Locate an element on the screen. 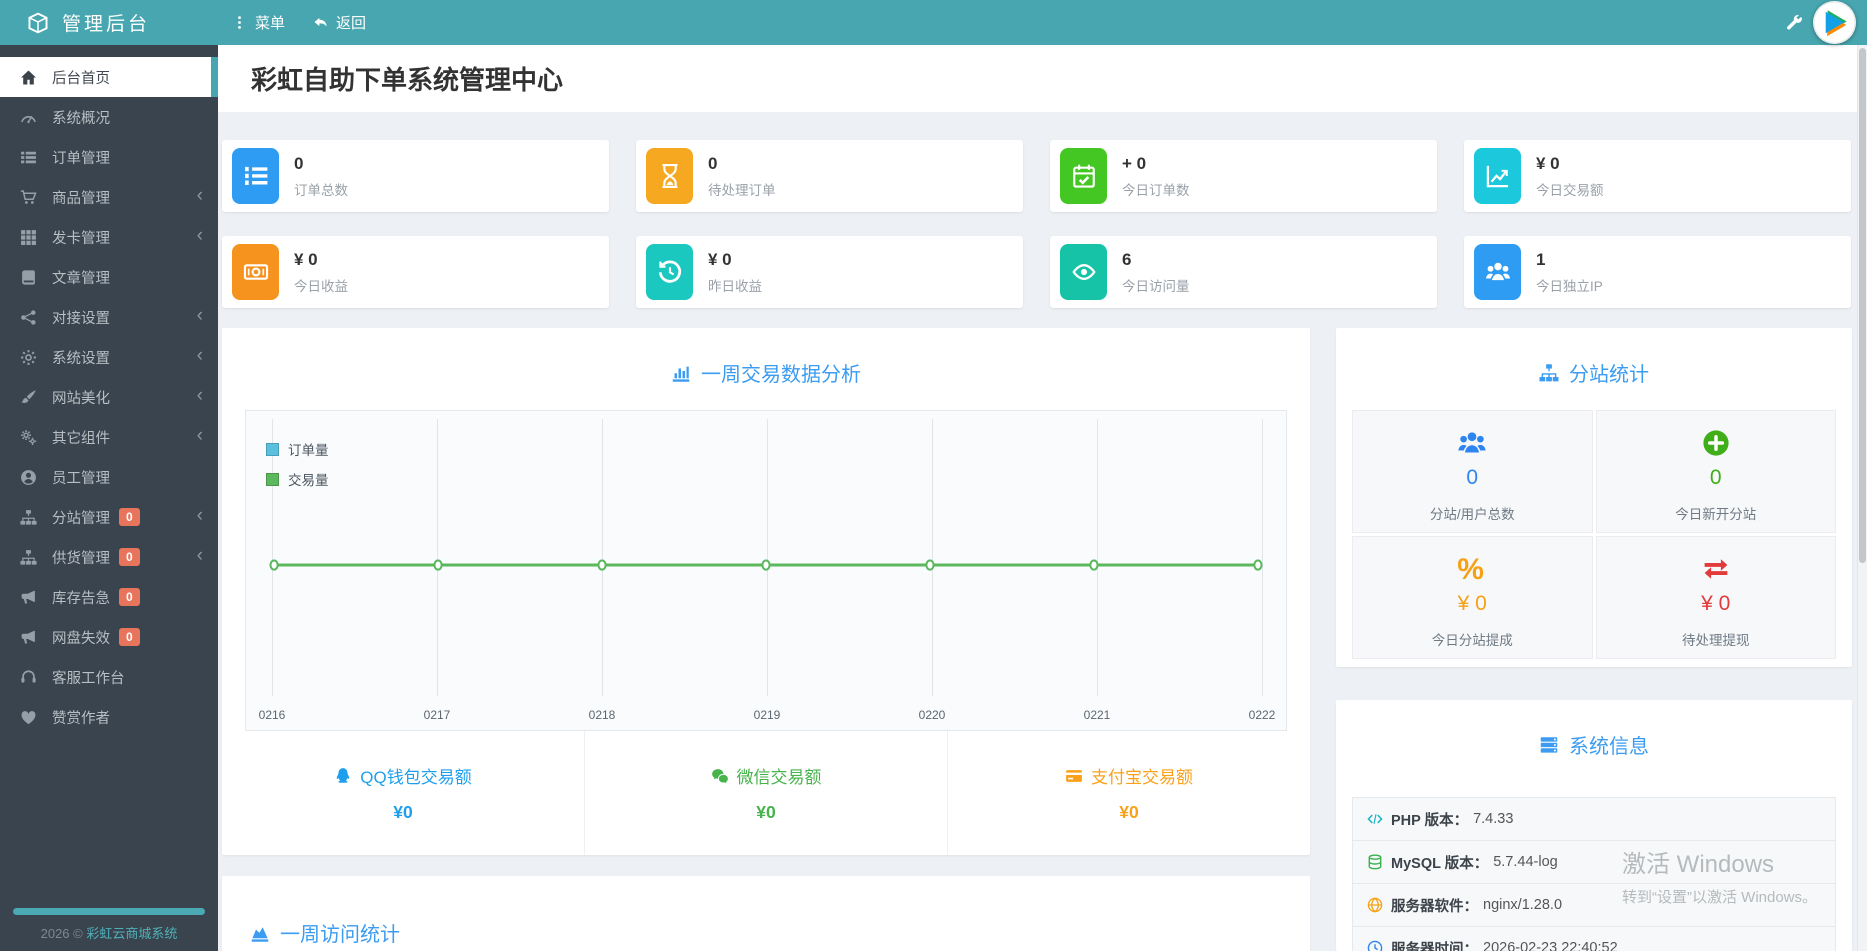 The width and height of the screenshot is (1867, 951). page-title: 彩虹自助下单系统管理中心 is located at coordinates (407, 80).